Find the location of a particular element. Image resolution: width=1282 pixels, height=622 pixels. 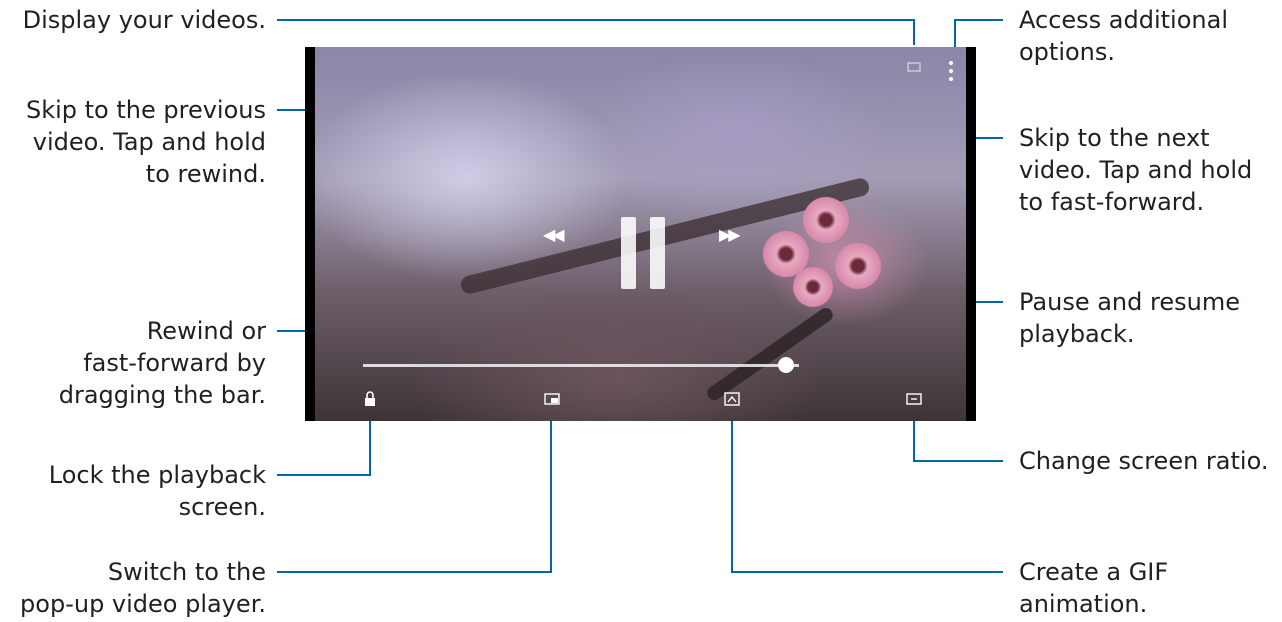

callout-lock is located at coordinates (324, 444).